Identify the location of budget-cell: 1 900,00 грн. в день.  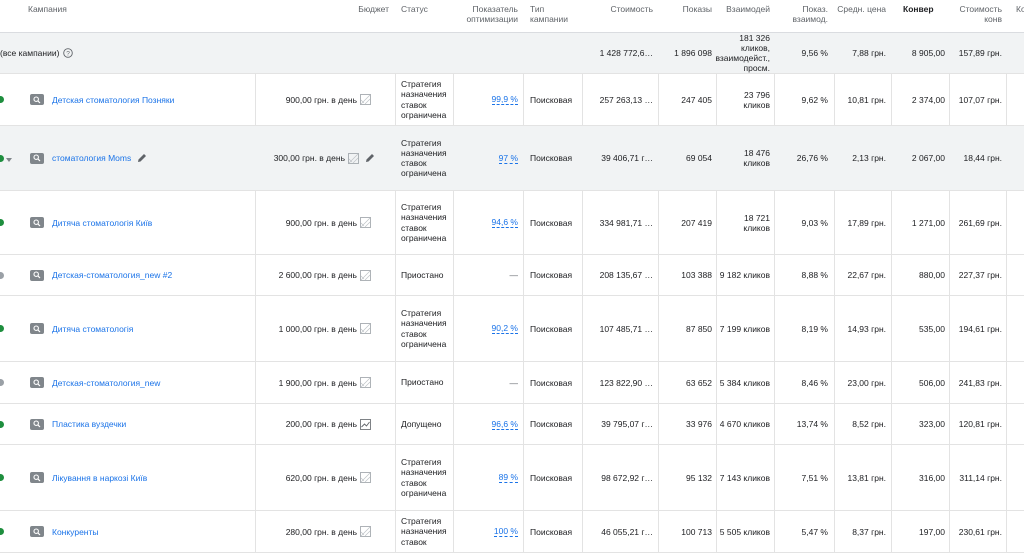
(323, 382).